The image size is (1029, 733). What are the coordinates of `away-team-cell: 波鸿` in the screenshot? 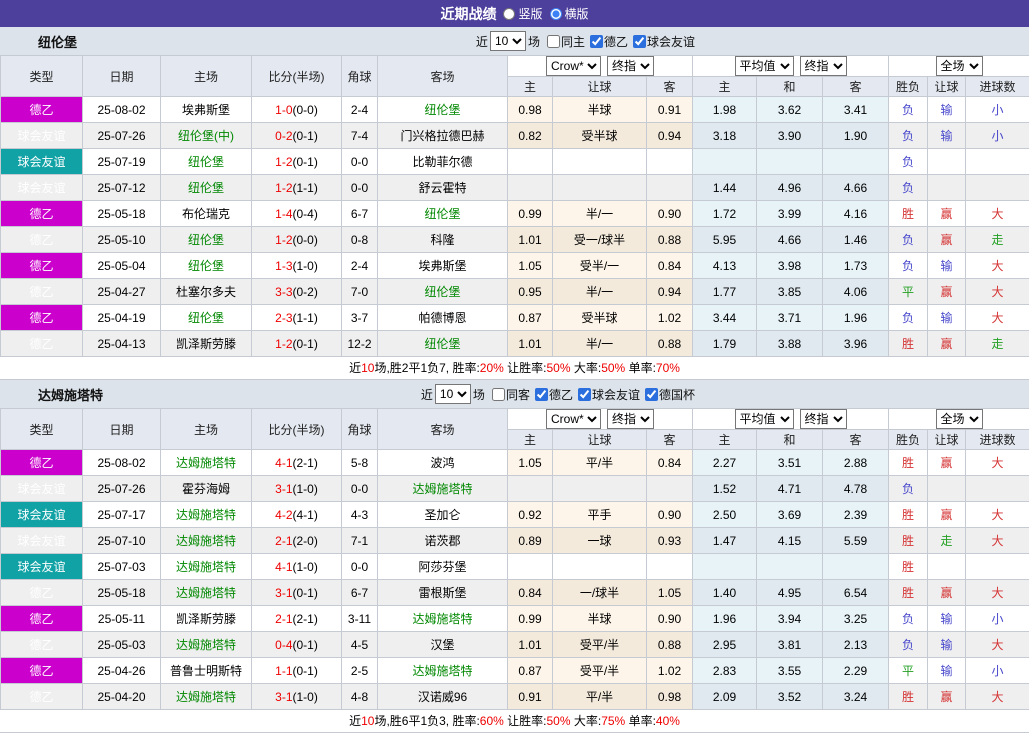 It's located at (443, 463).